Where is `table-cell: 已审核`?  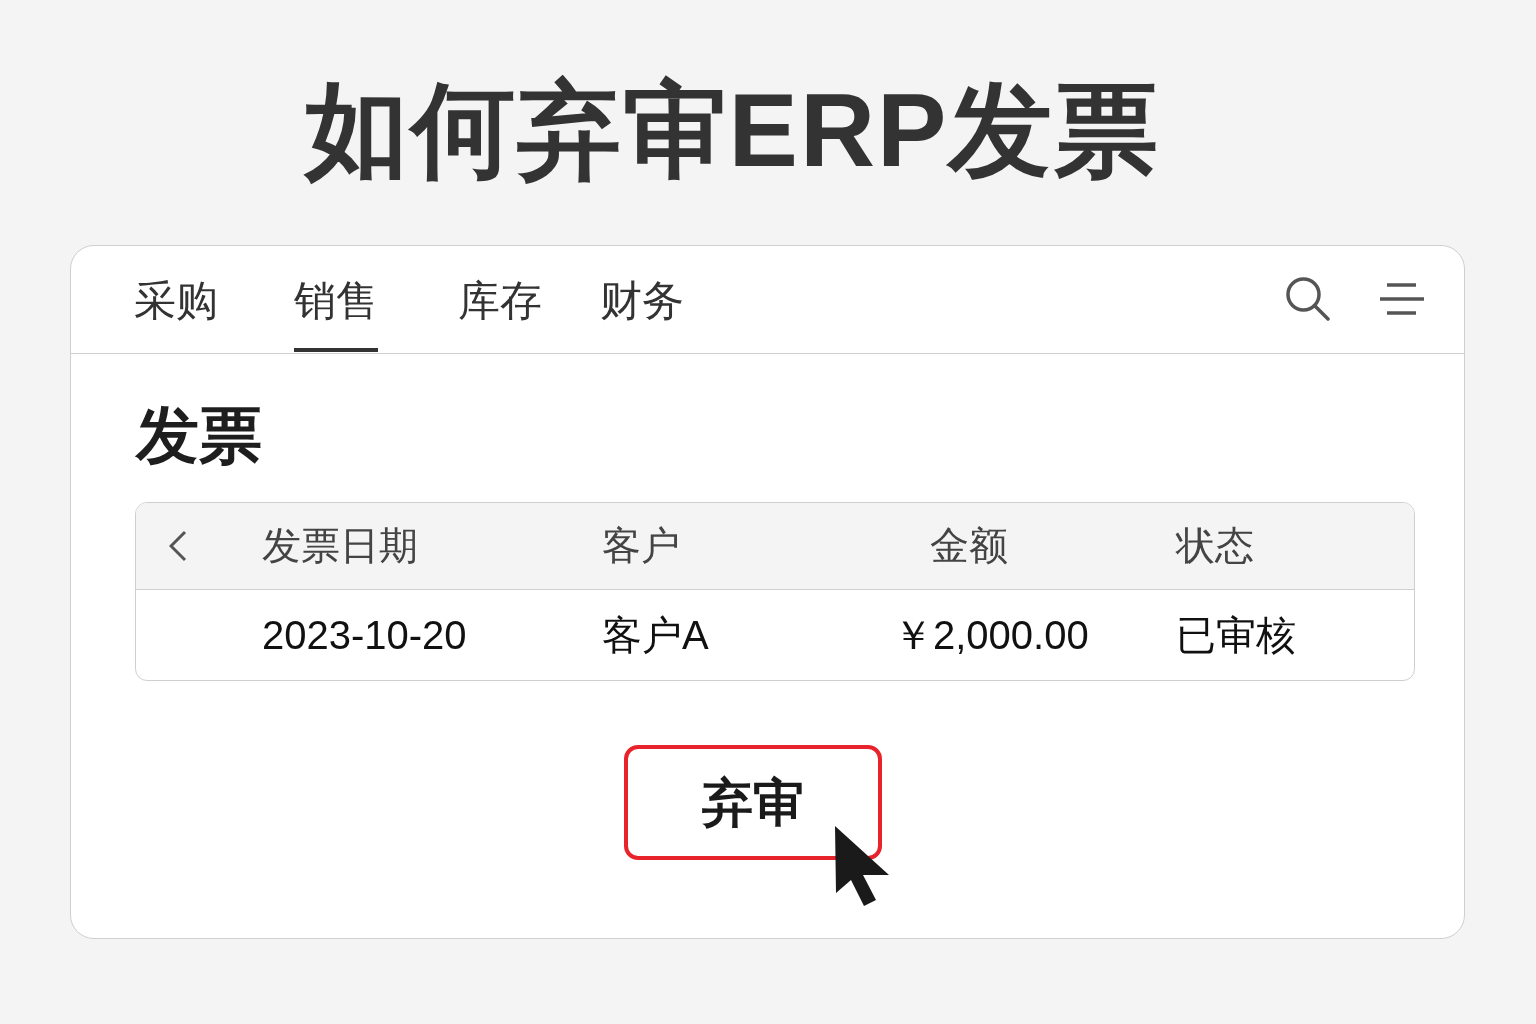 table-cell: 已审核 is located at coordinates (1236, 634).